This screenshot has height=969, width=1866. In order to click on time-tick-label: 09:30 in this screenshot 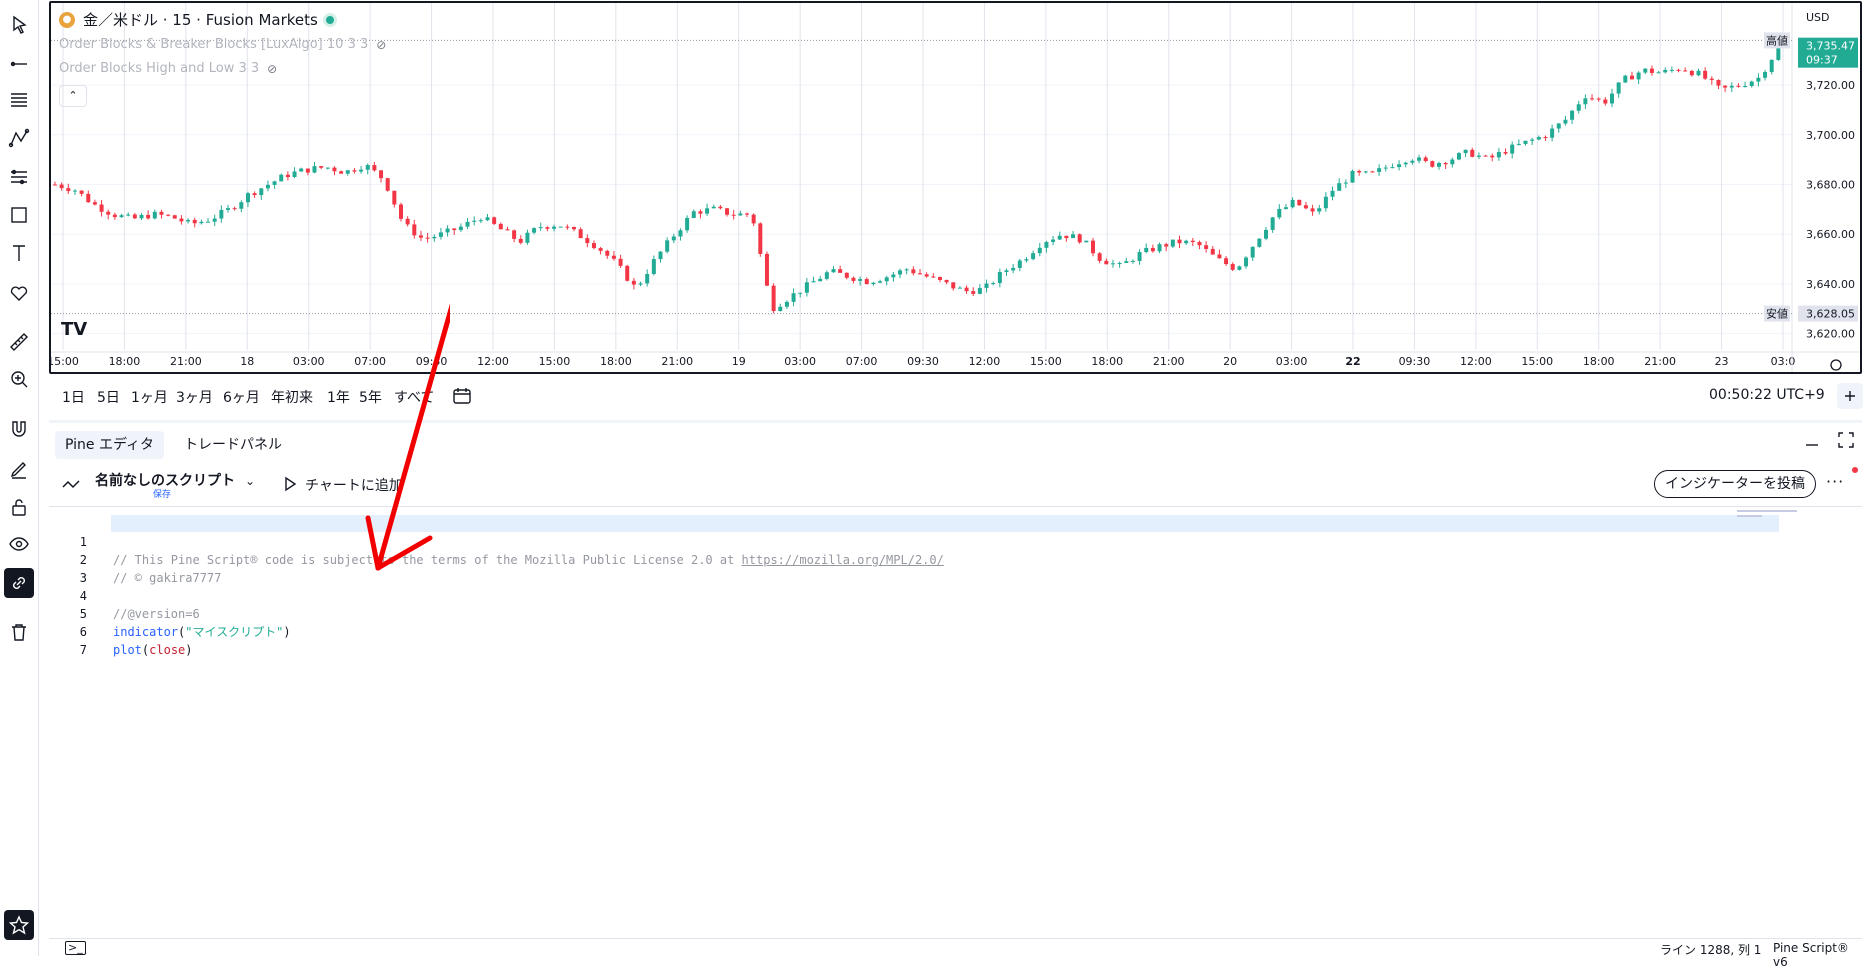, I will do `click(1415, 361)`.